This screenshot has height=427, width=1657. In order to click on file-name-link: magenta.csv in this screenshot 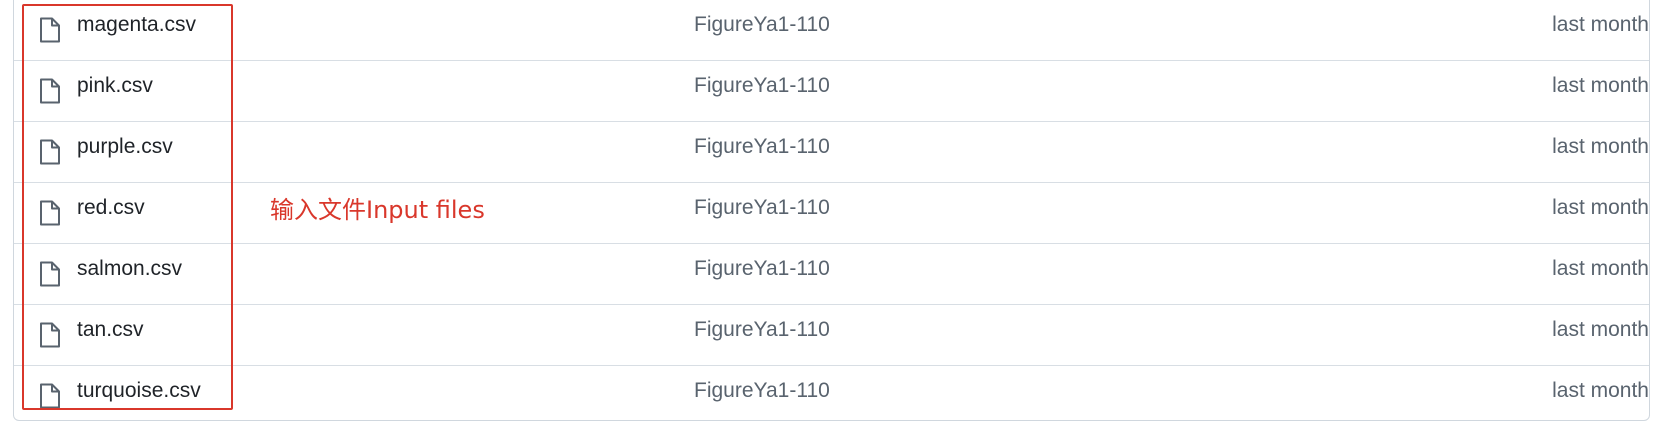, I will do `click(136, 25)`.